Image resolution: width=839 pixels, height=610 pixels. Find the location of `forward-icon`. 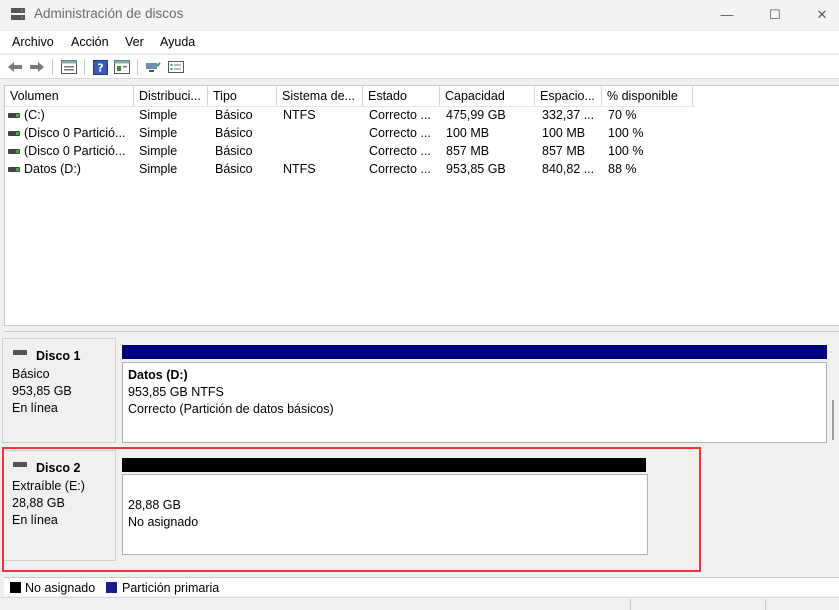

forward-icon is located at coordinates (37, 67).